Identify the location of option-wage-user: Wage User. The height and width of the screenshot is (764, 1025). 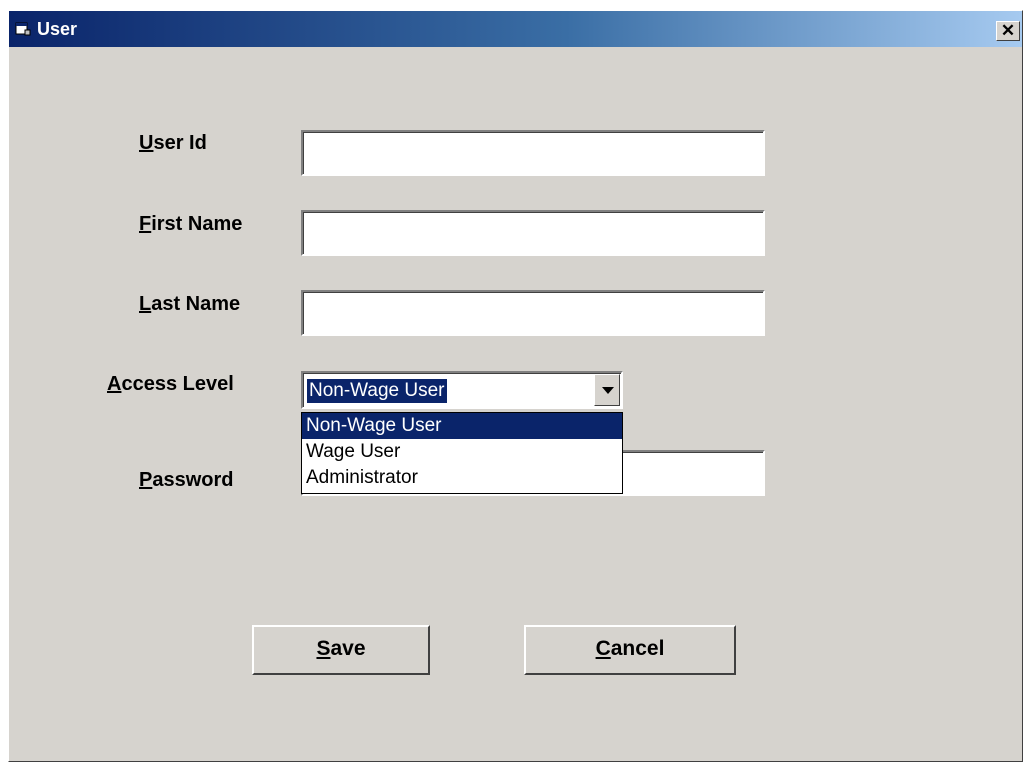
(462, 452).